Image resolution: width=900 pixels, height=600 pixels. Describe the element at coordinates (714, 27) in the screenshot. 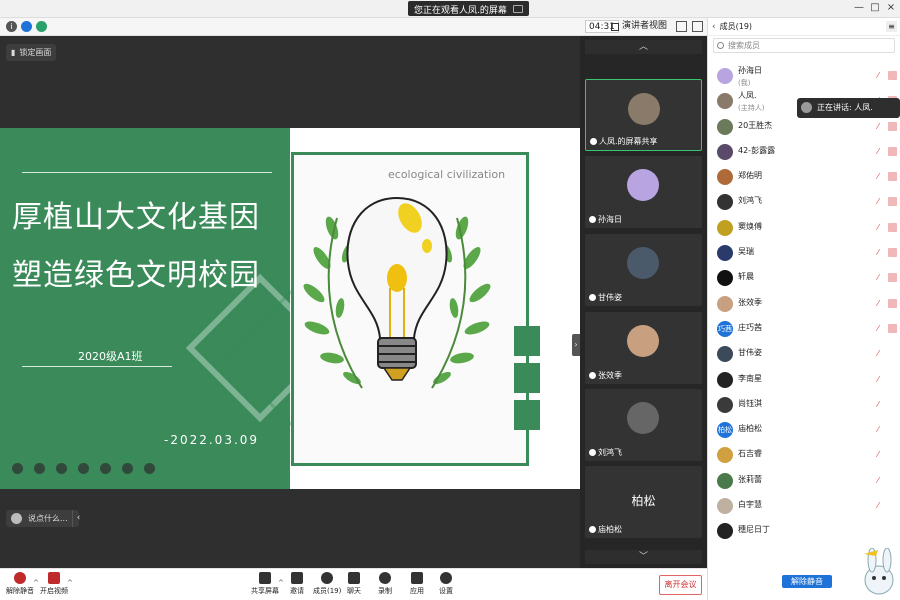

I see `panel-back-button: ‹` at that location.